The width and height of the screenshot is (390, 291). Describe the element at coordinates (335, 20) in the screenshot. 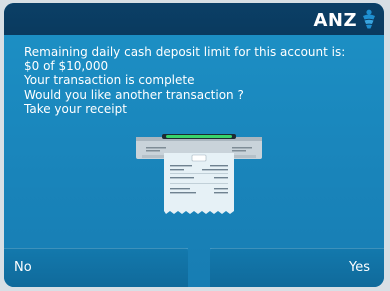

I see `brand-logo-text: ANZ` at that location.